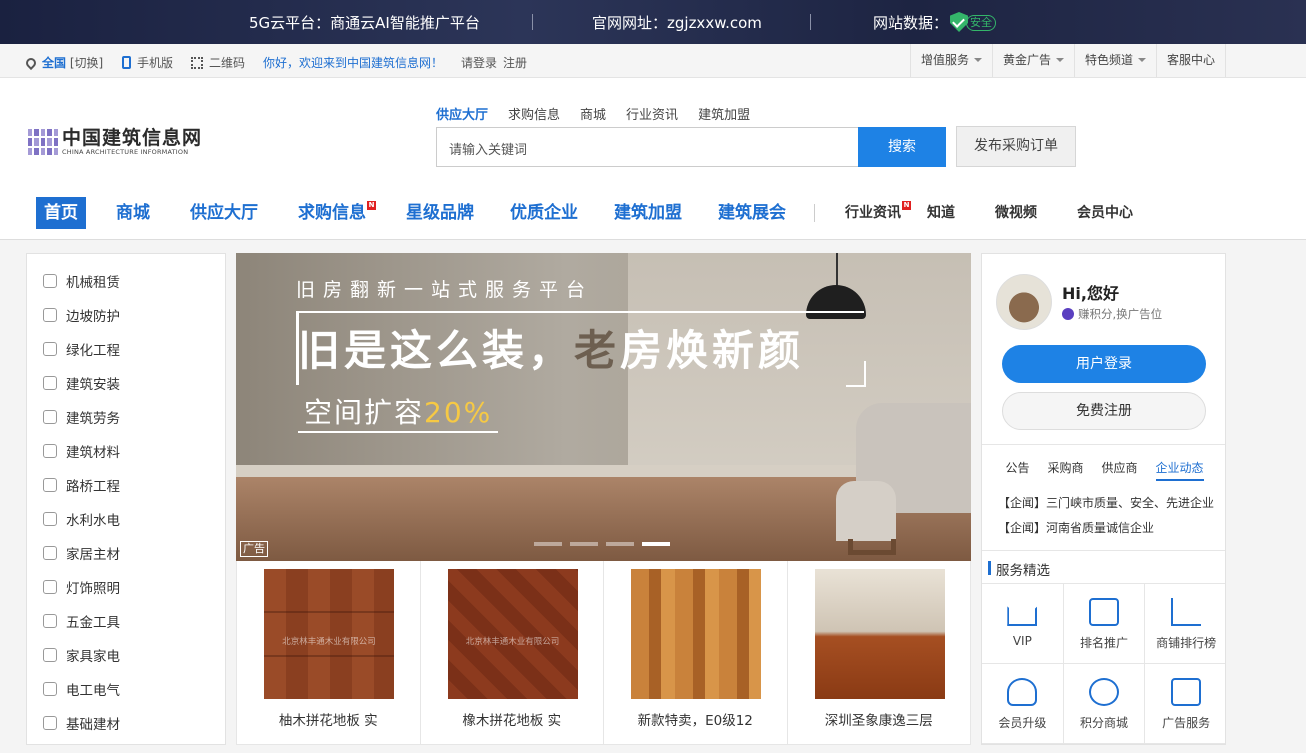 This screenshot has width=1306, height=753. Describe the element at coordinates (50, 451) in the screenshot. I see `materials-icon` at that location.